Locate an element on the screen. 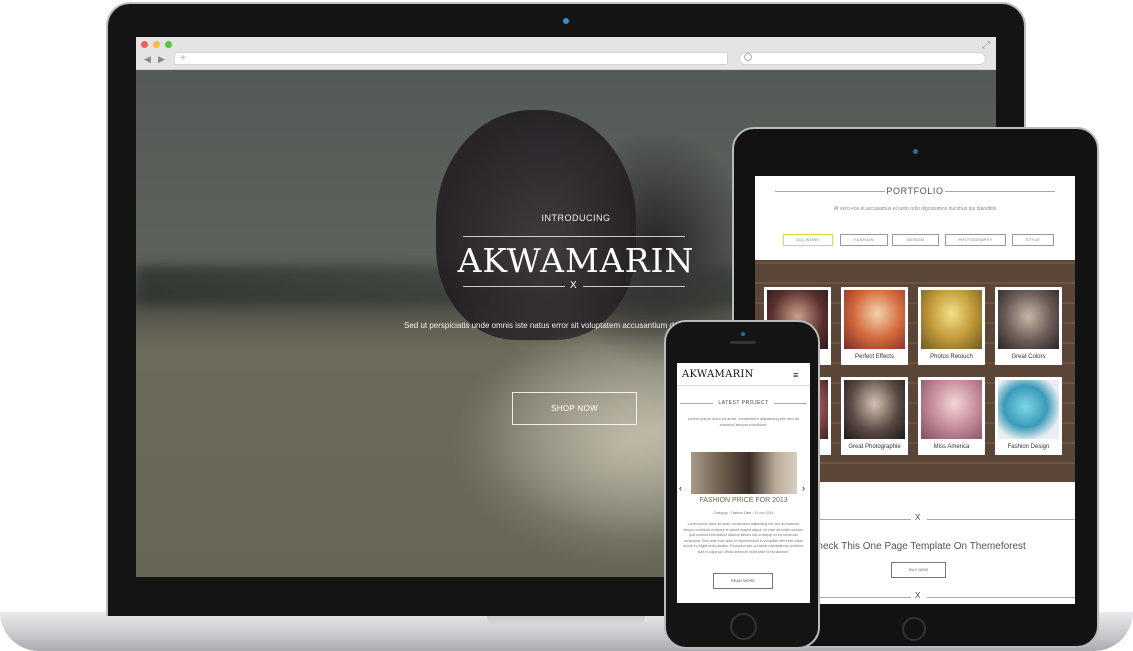  portfolio-card-label: Fashion Design is located at coordinates (1028, 447).